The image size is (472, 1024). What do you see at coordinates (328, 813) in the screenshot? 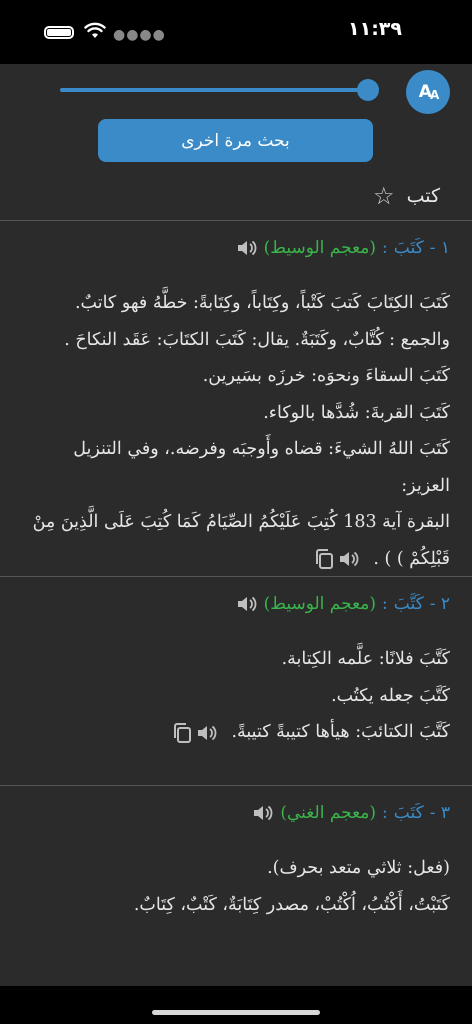
I see `entry-dictionary: (معجم الغني)` at bounding box center [328, 813].